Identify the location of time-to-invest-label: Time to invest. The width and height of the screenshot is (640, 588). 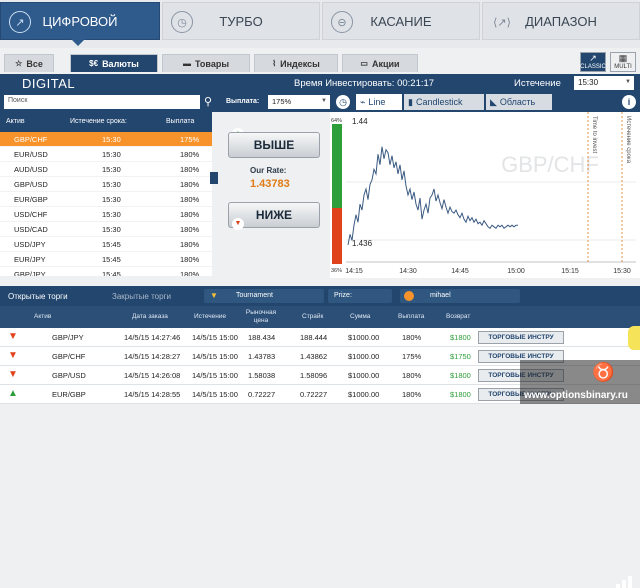
(594, 134).